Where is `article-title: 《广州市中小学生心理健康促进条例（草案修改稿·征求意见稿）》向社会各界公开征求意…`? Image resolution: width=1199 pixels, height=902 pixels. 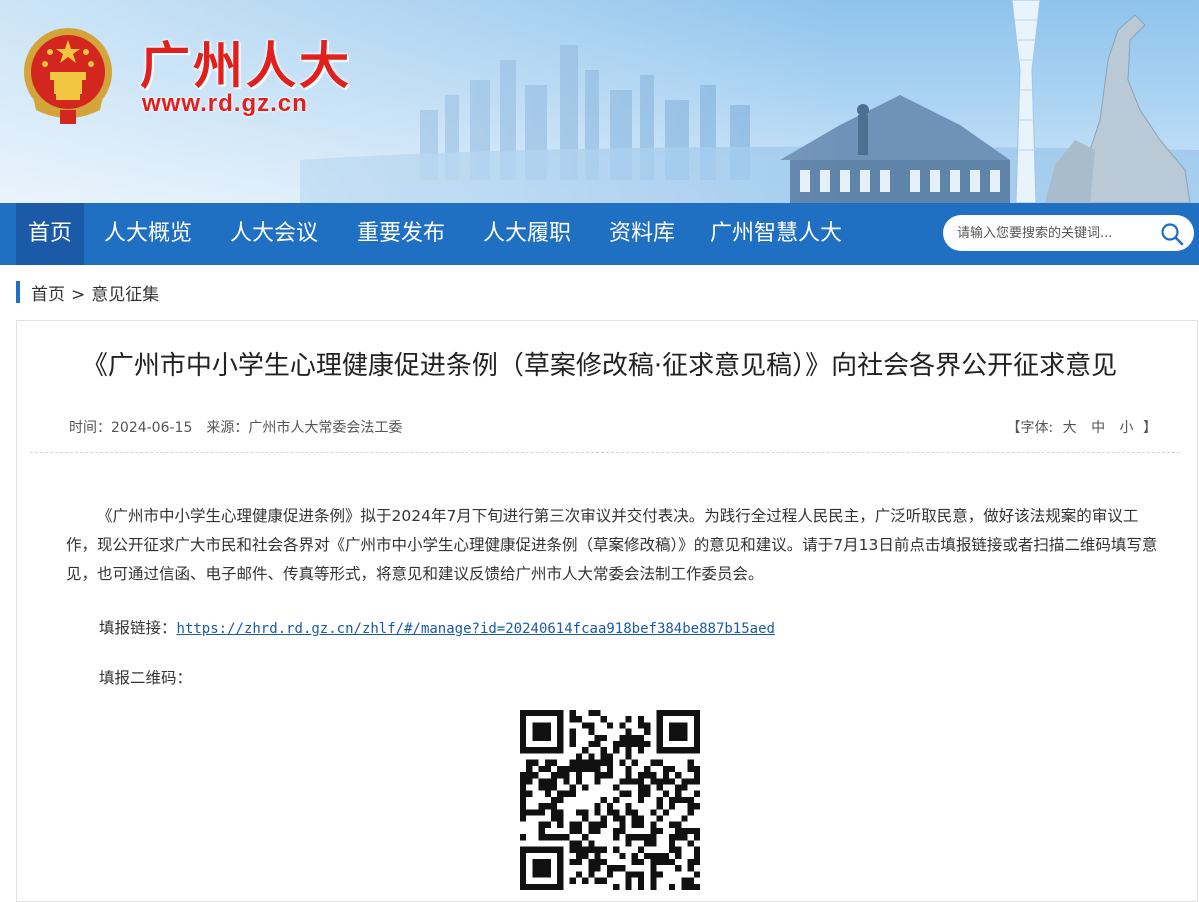
article-title: 《广州市中小学生心理健康促进条例（草案修改稿·征求意见稿）》向社会各界公开征求意… is located at coordinates (599, 366).